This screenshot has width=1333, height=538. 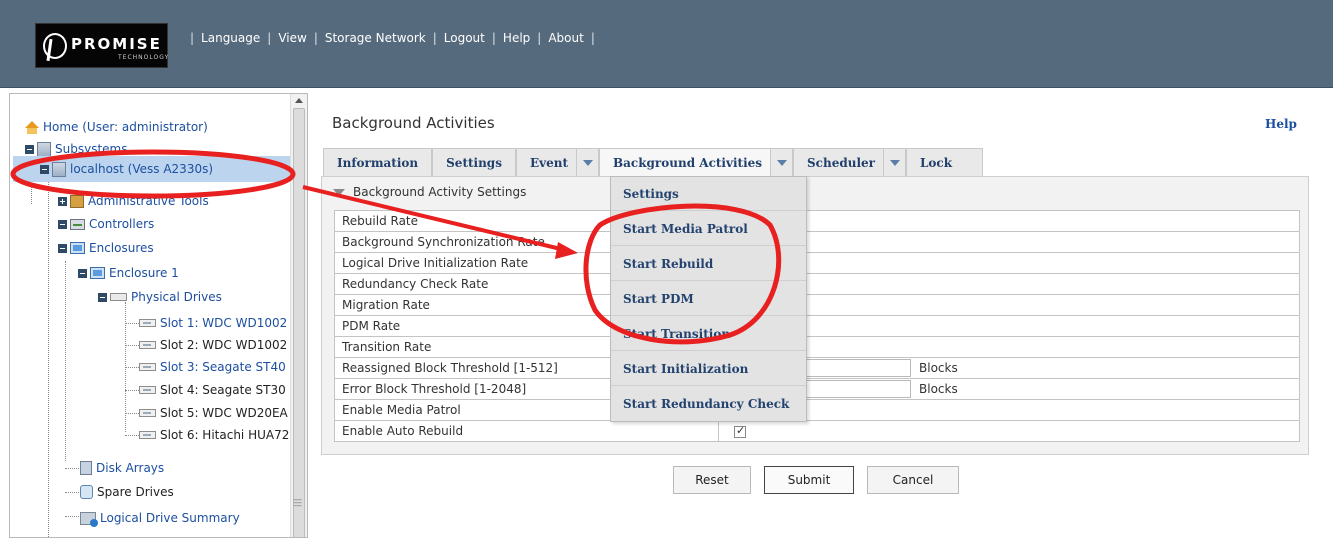 I want to click on menu-item-start-initialization: Start Initialization, so click(x=708, y=369).